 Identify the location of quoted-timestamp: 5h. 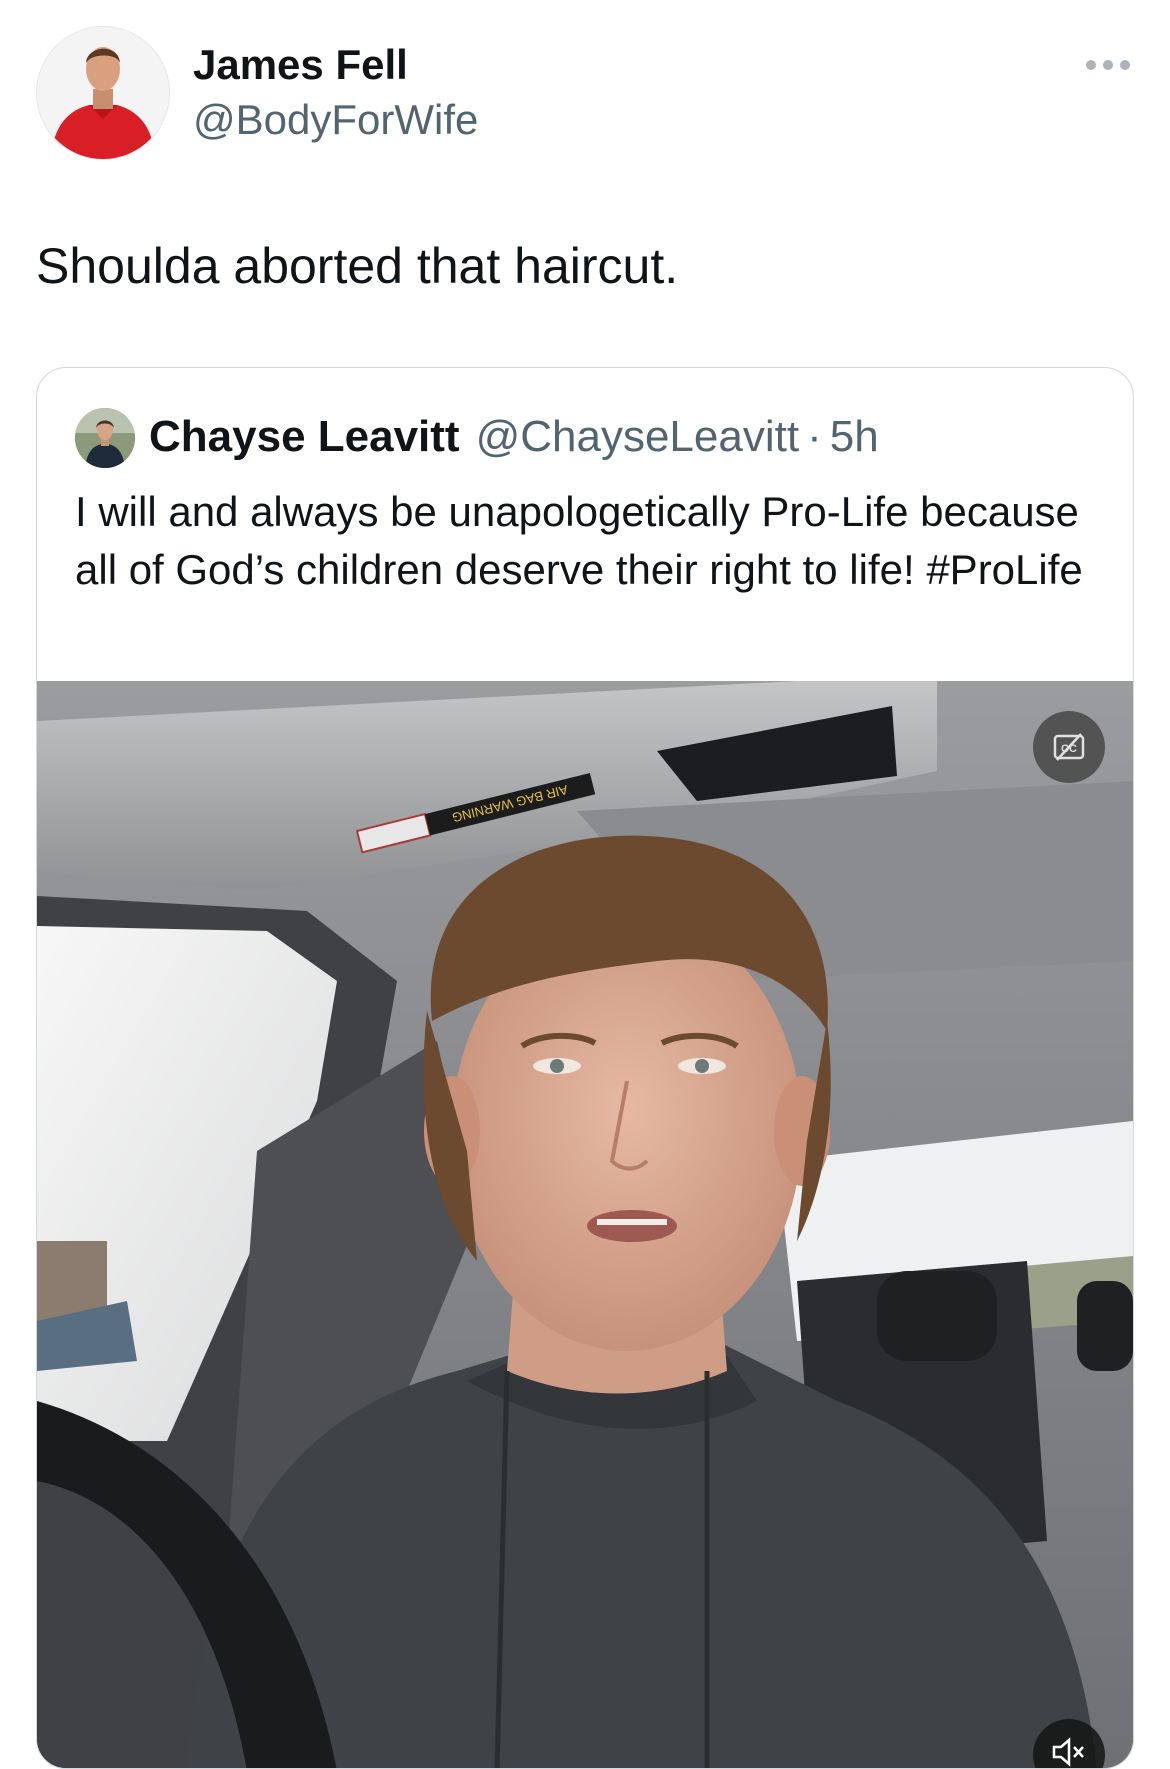
(854, 437).